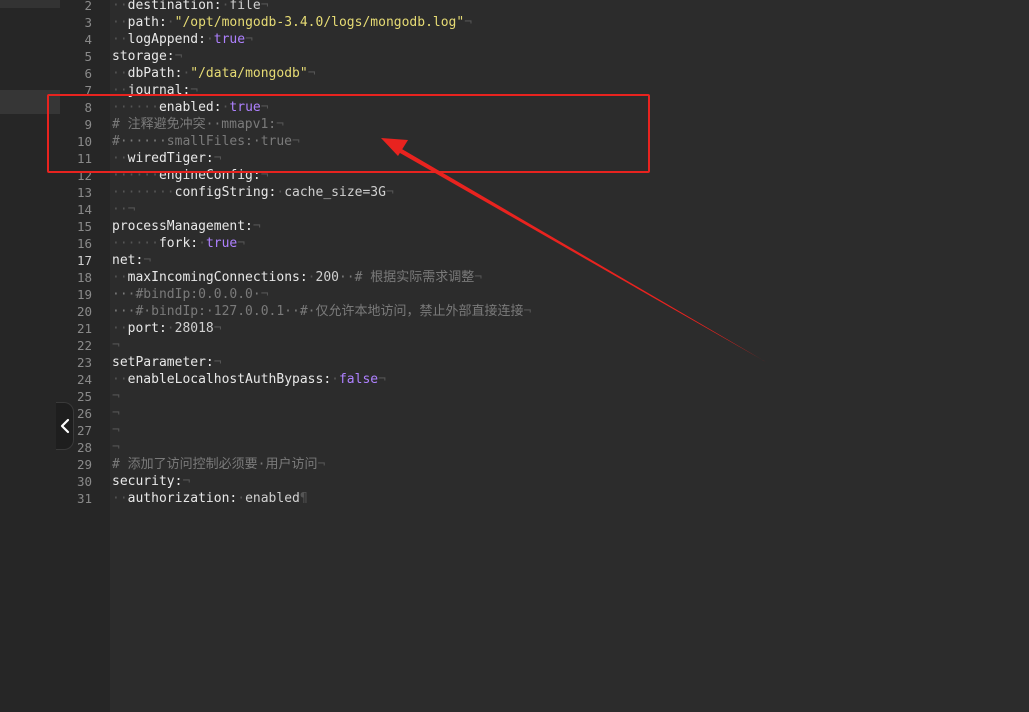  What do you see at coordinates (135, 243) in the screenshot?
I see `indent-whitespace: ······` at bounding box center [135, 243].